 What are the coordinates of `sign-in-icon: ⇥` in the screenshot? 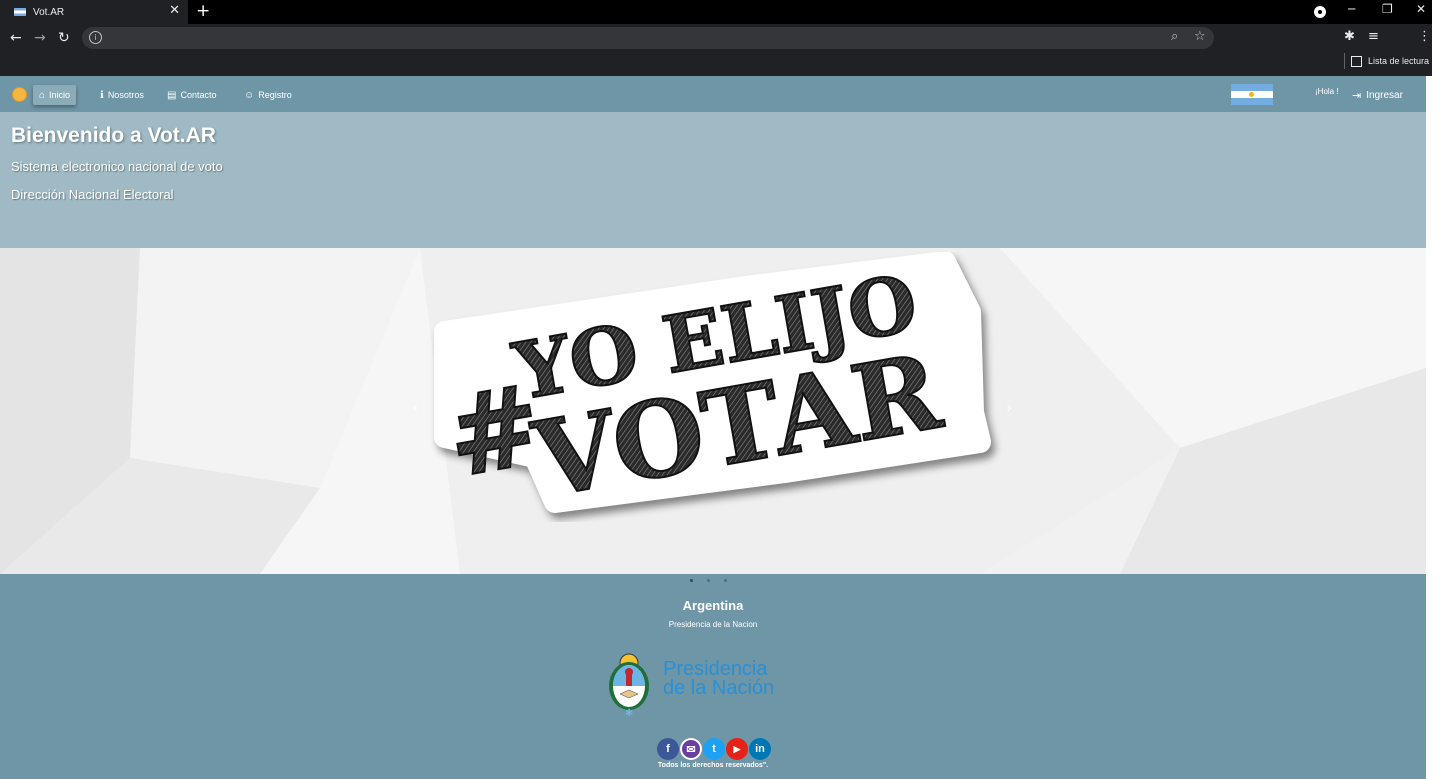 It's located at (1357, 96).